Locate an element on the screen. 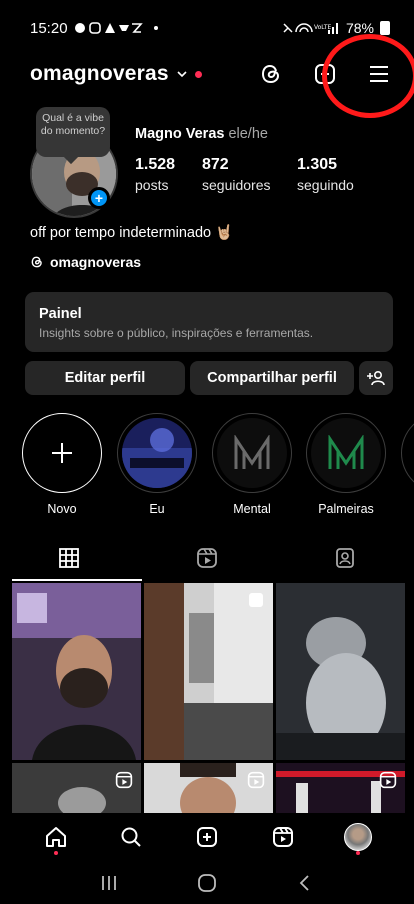 This screenshot has height=904, width=414. system-navigation is located at coordinates (207, 882).